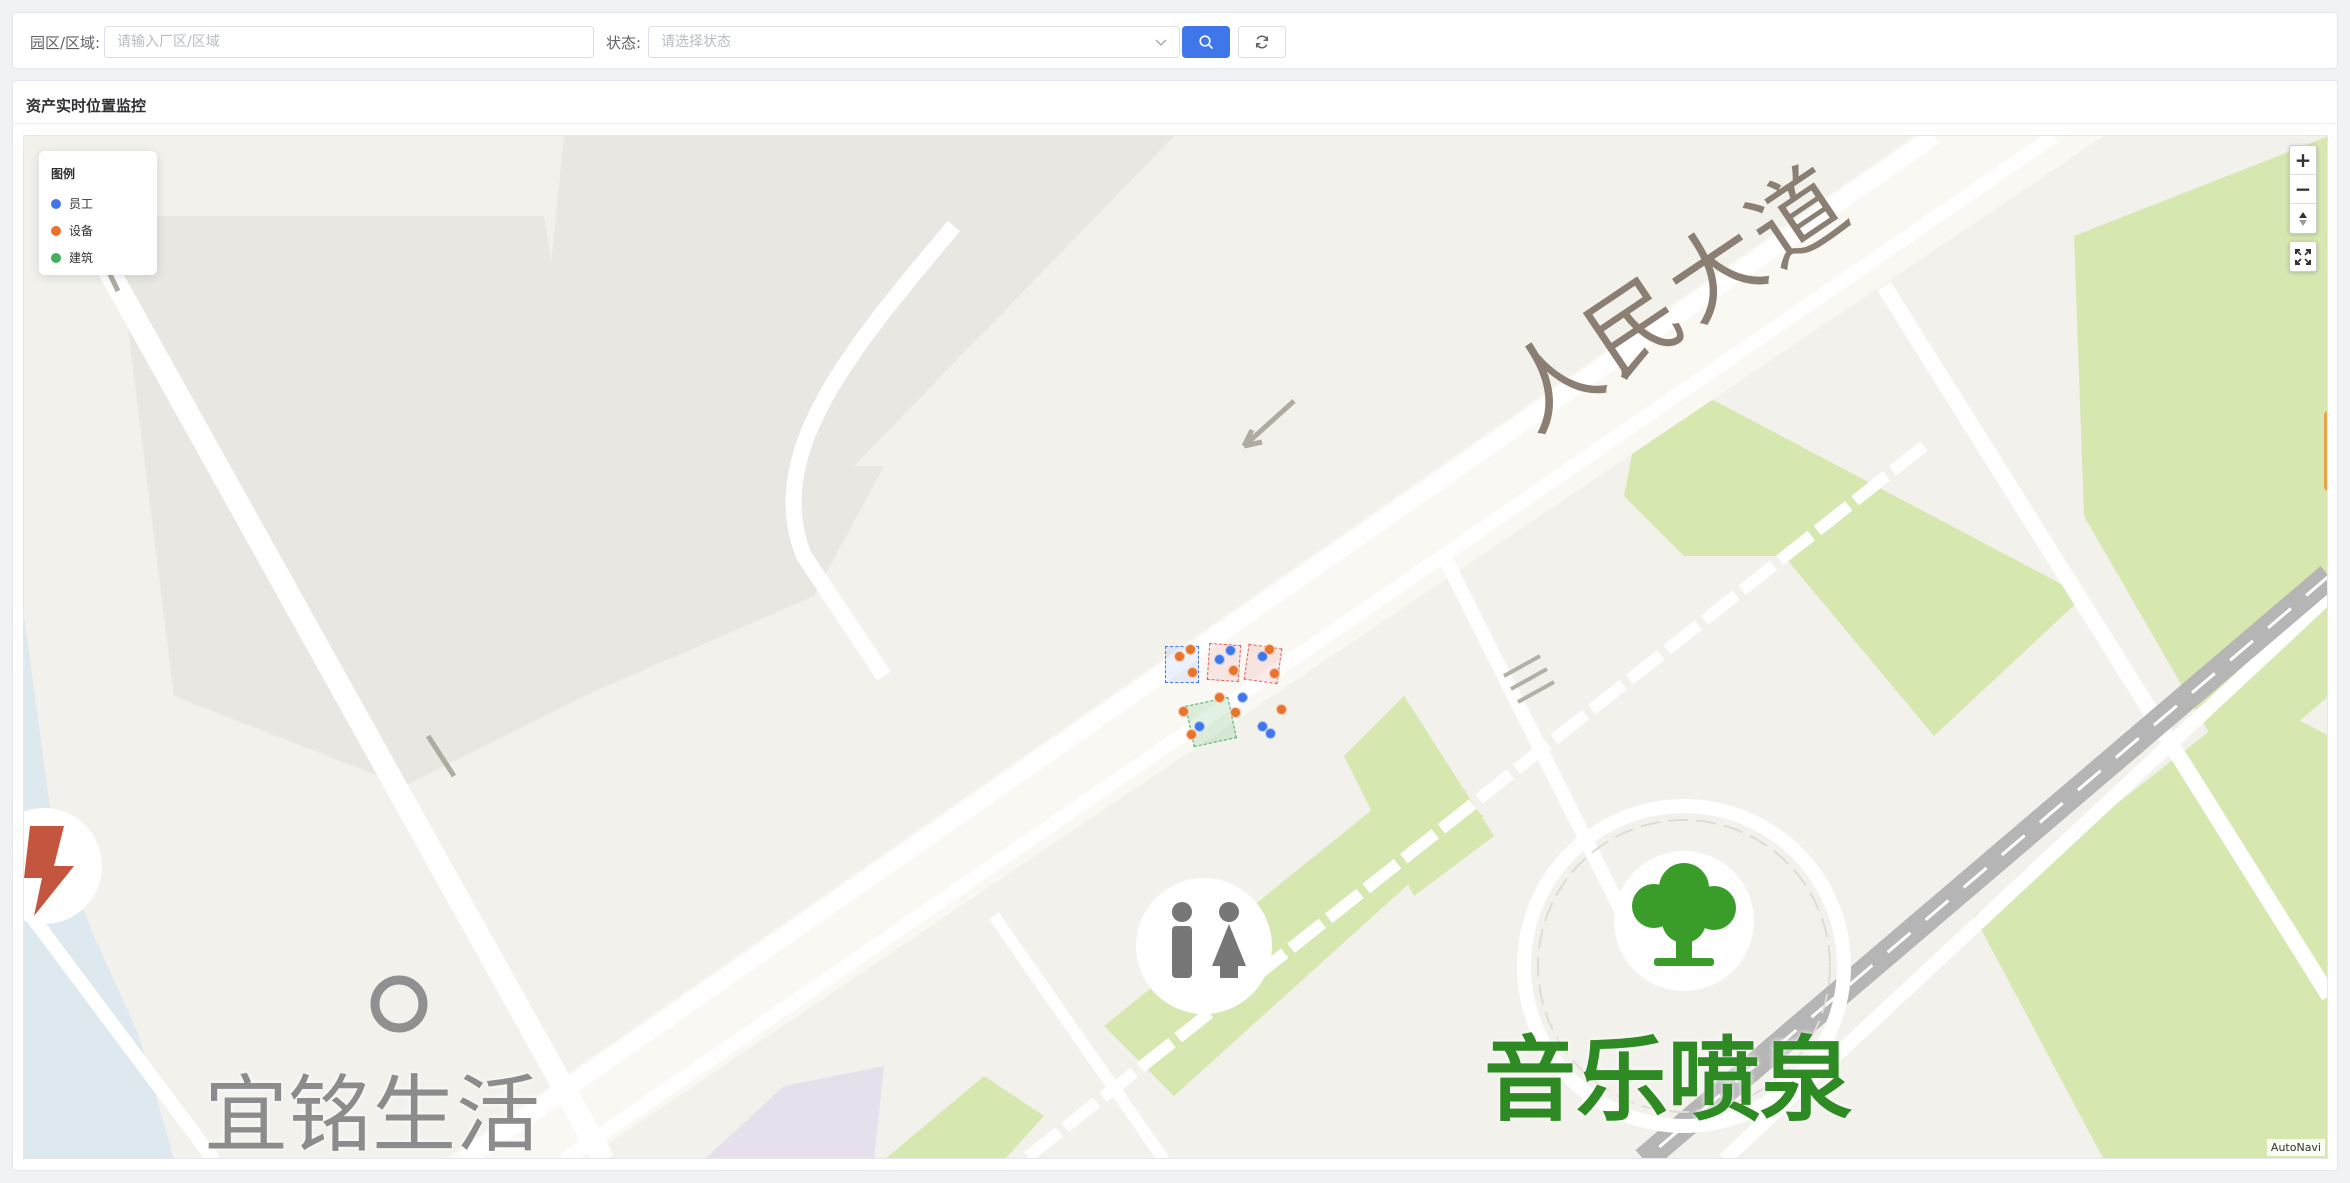 Image resolution: width=2350 pixels, height=1183 pixels. Describe the element at coordinates (86, 106) in the screenshot. I see `panel-title: 资产实时位置监控` at that location.